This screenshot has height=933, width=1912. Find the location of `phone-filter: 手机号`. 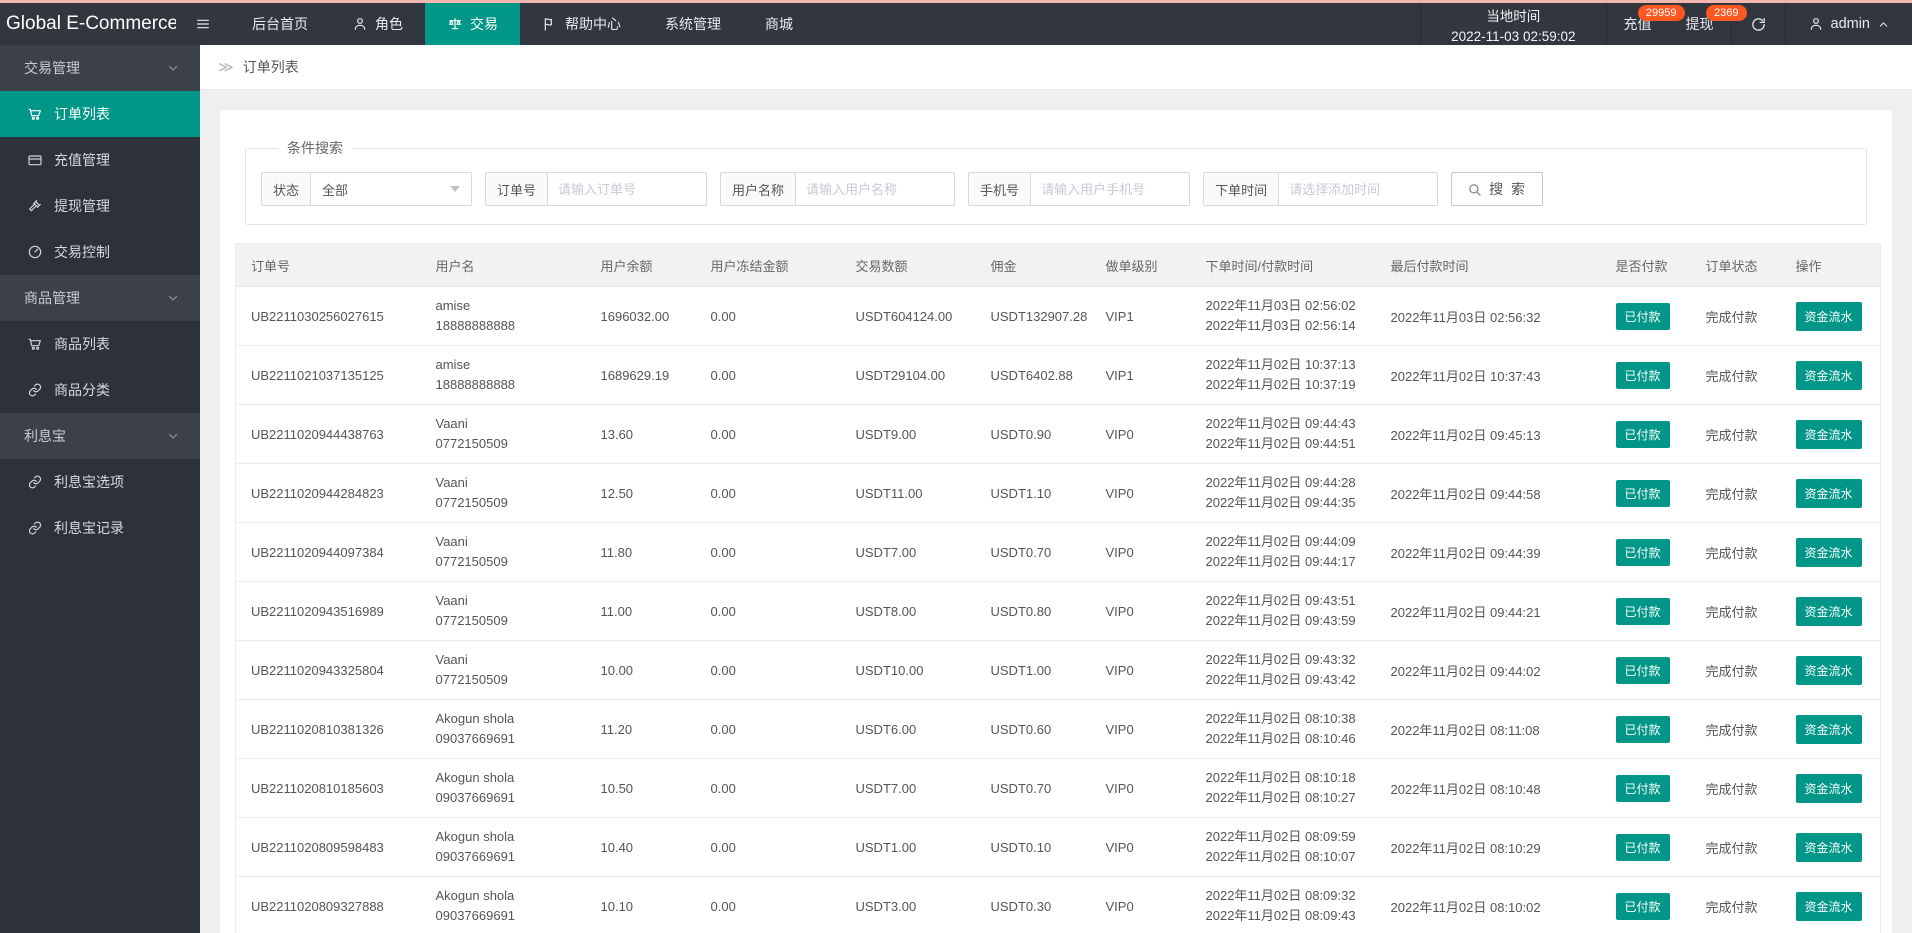

phone-filter: 手机号 is located at coordinates (1079, 189).